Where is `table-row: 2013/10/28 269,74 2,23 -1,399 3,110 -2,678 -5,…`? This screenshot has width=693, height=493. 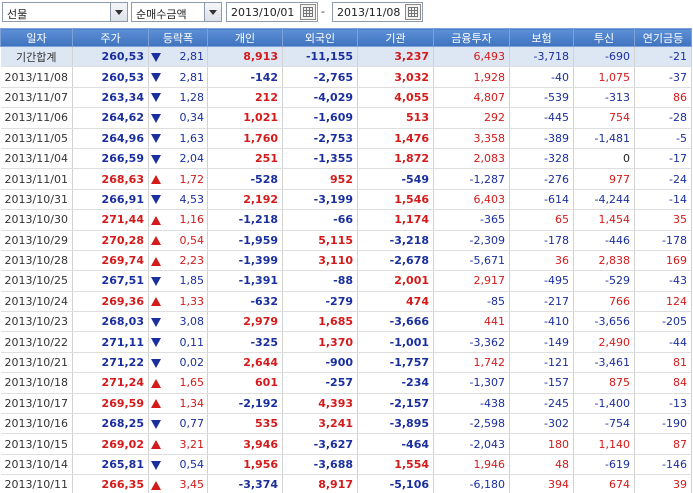
table-row: 2013/10/28 269,74 2,23 -1,399 3,110 -2,678 -5,… is located at coordinates (346, 261).